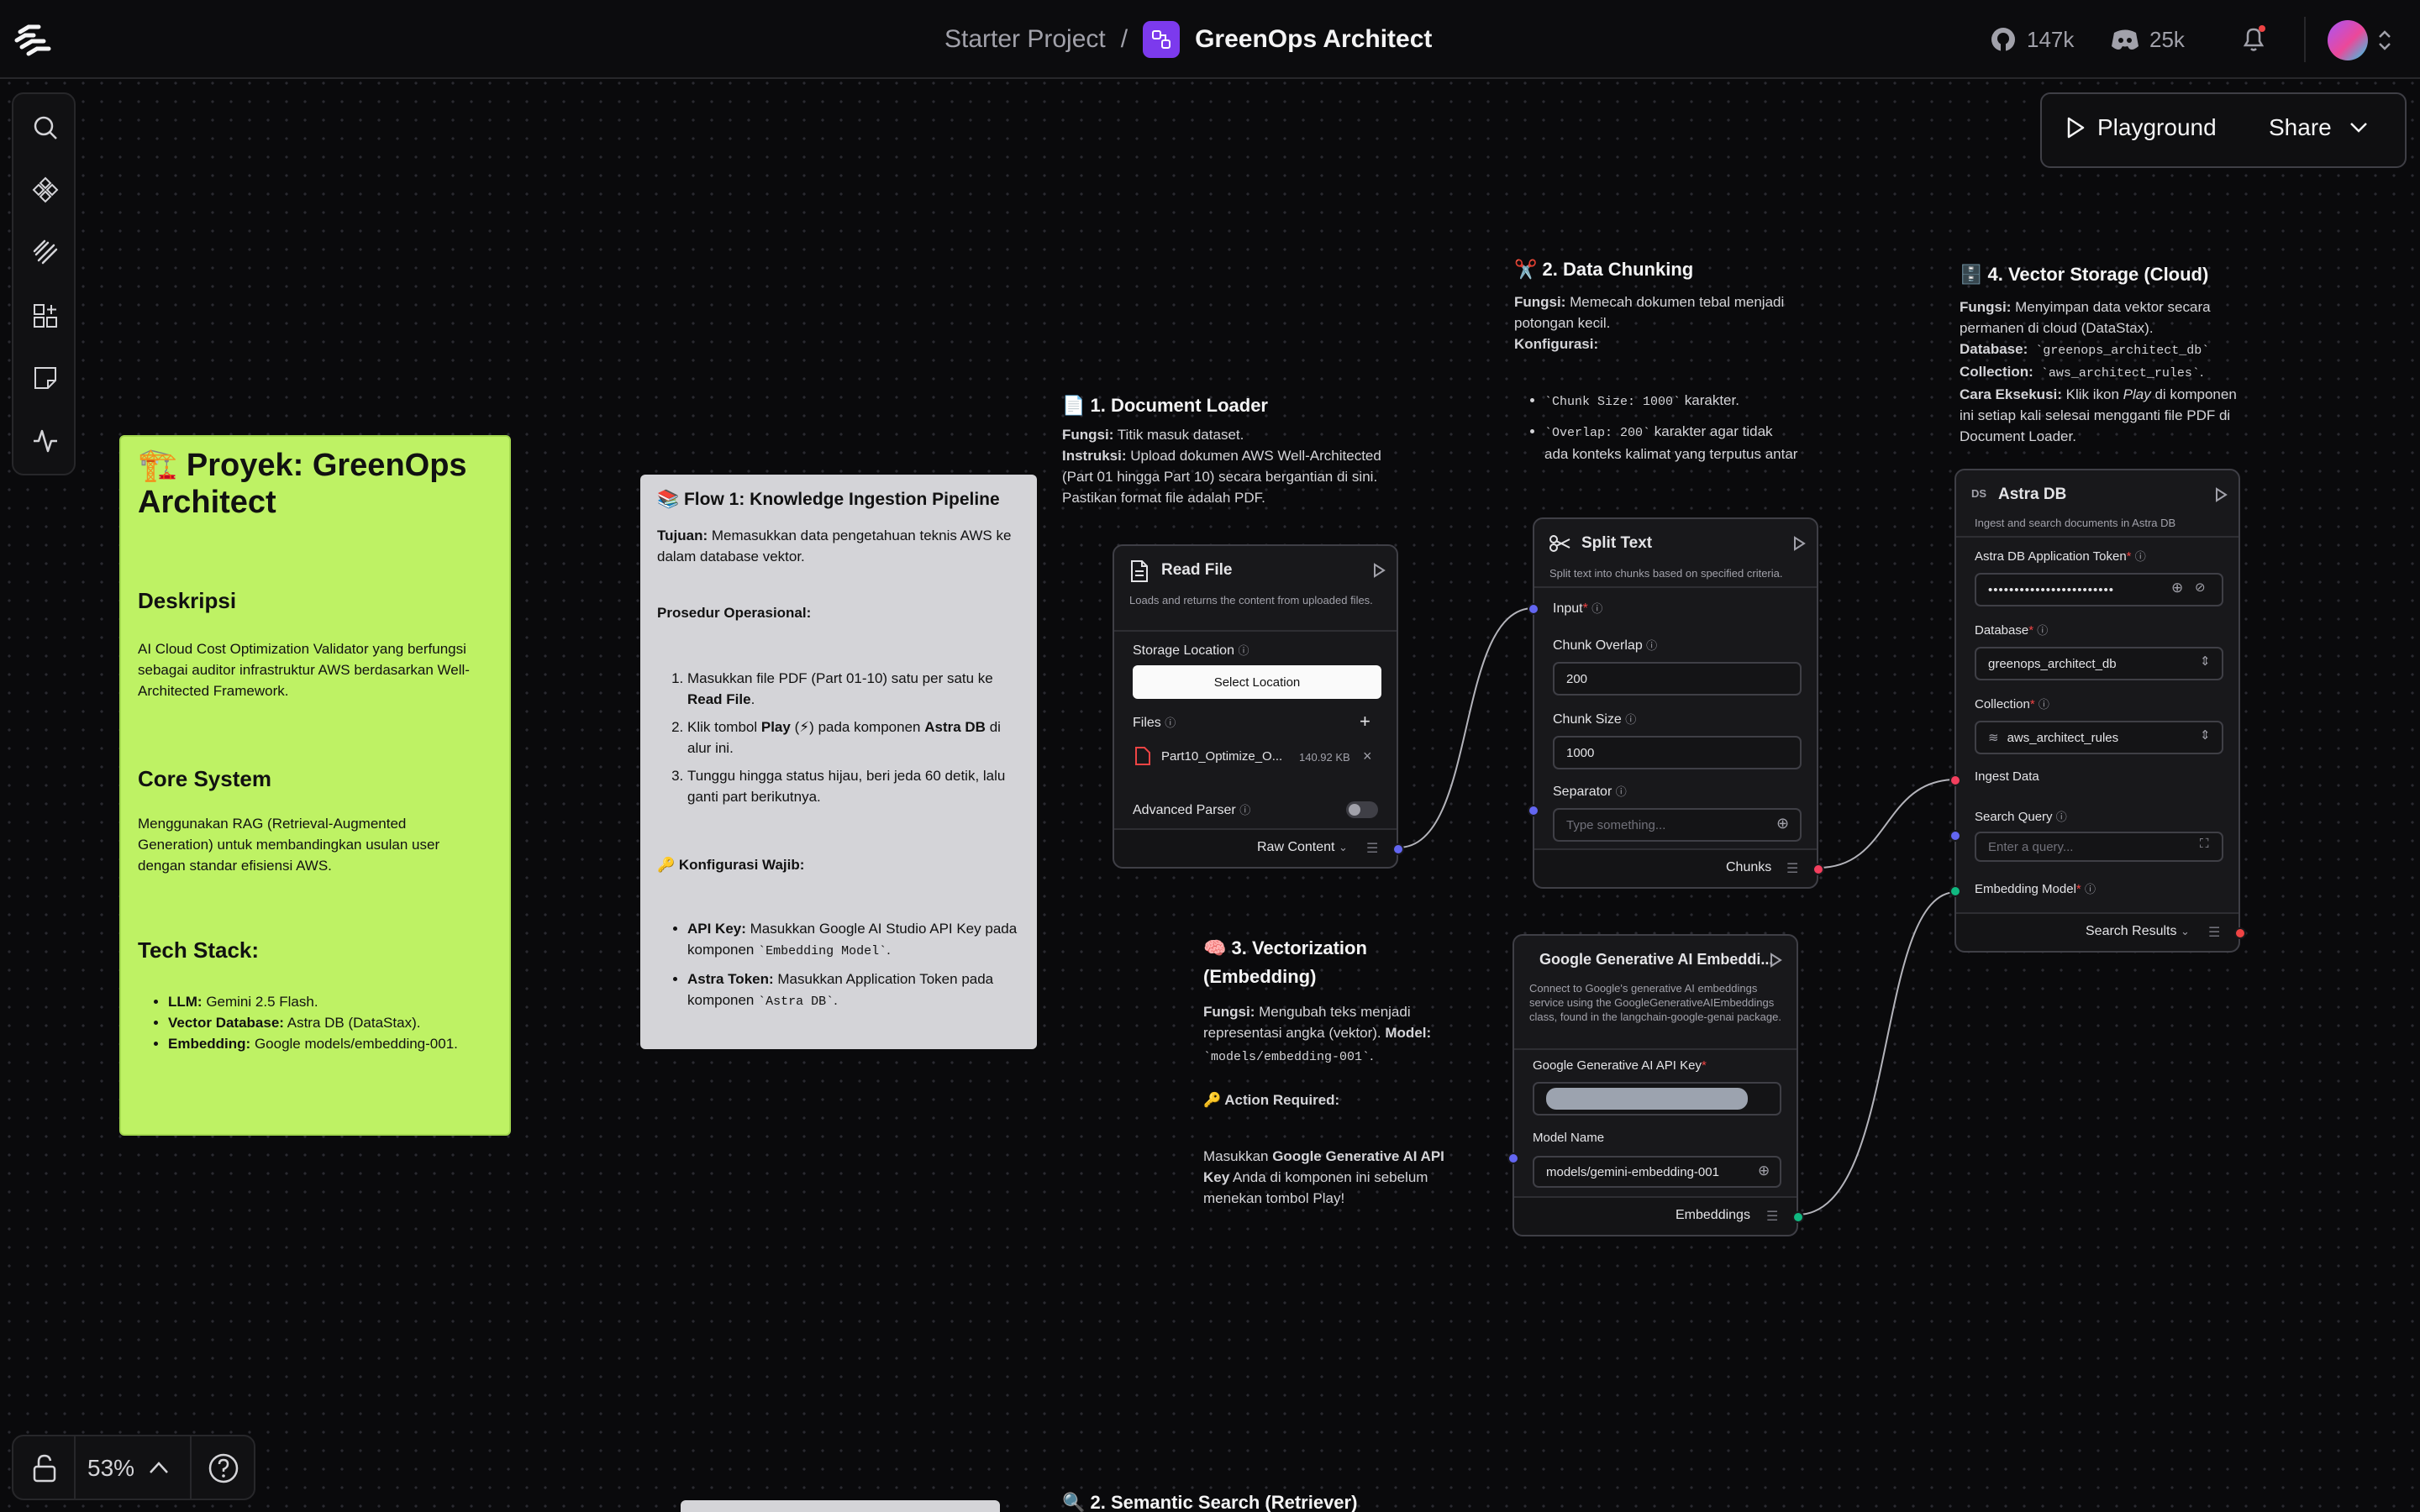  What do you see at coordinates (1657, 1172) in the screenshot?
I see `model-name-input: models/gemini-embedding-001` at bounding box center [1657, 1172].